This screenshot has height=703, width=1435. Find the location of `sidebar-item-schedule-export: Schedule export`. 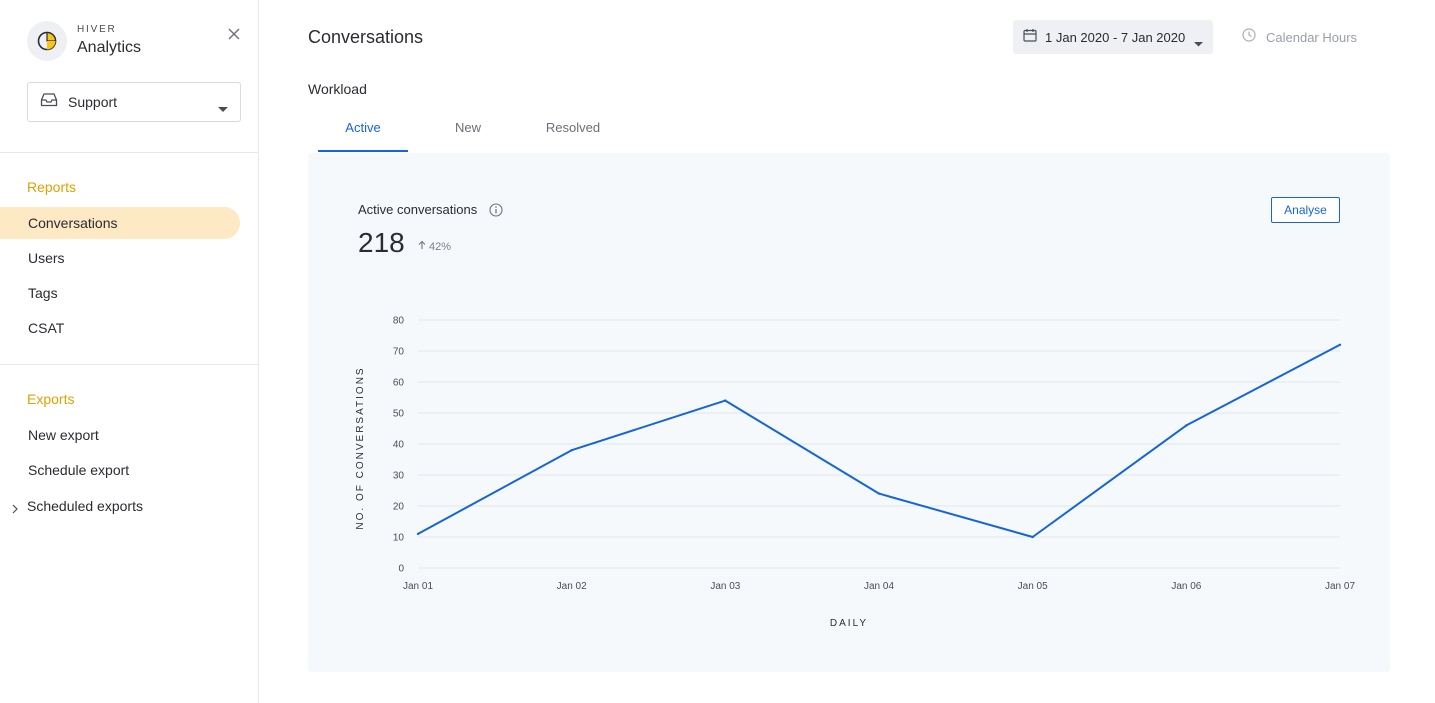

sidebar-item-schedule-export: Schedule export is located at coordinates (120, 470).